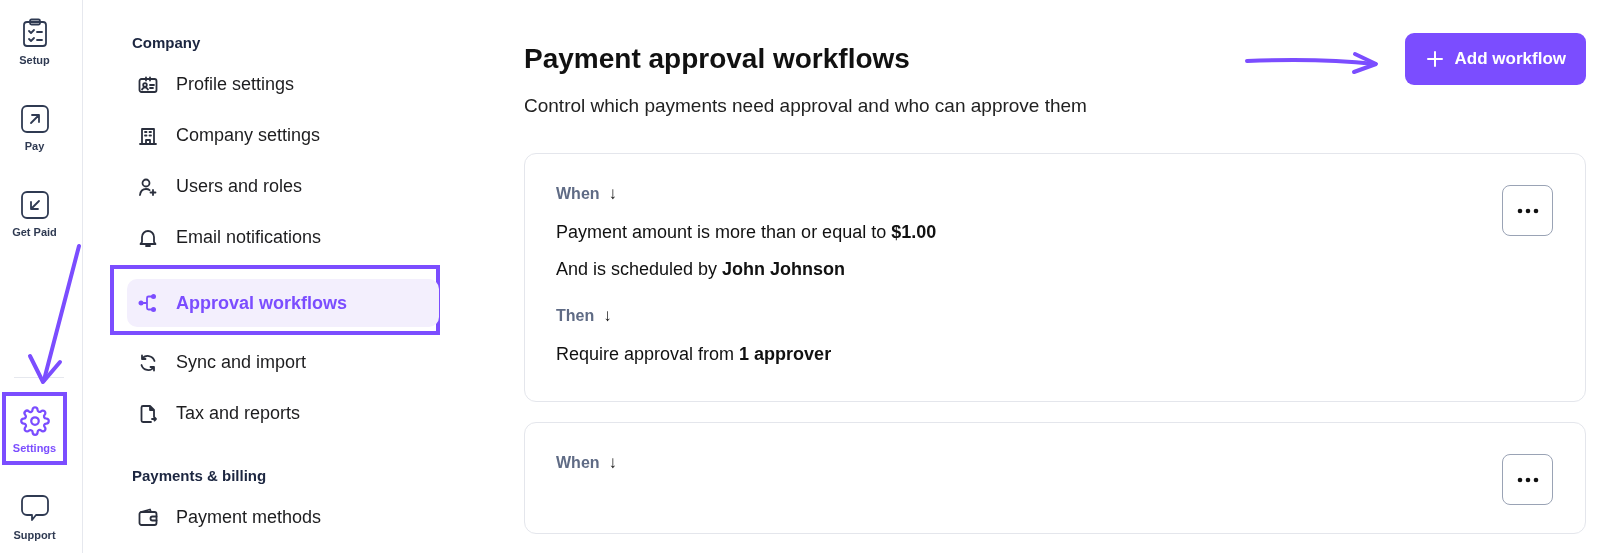  I want to click on wallet-icon, so click(148, 517).